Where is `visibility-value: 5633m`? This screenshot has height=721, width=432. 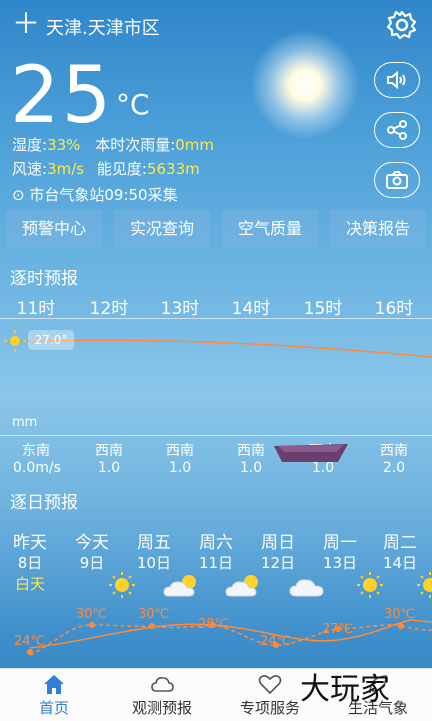 visibility-value: 5633m is located at coordinates (173, 169).